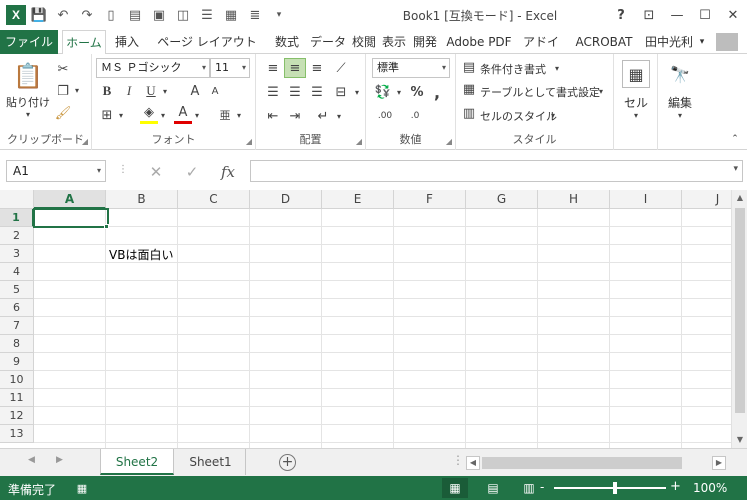 This screenshot has width=747, height=500. I want to click on scroll-down-icon: ▼, so click(739, 440).